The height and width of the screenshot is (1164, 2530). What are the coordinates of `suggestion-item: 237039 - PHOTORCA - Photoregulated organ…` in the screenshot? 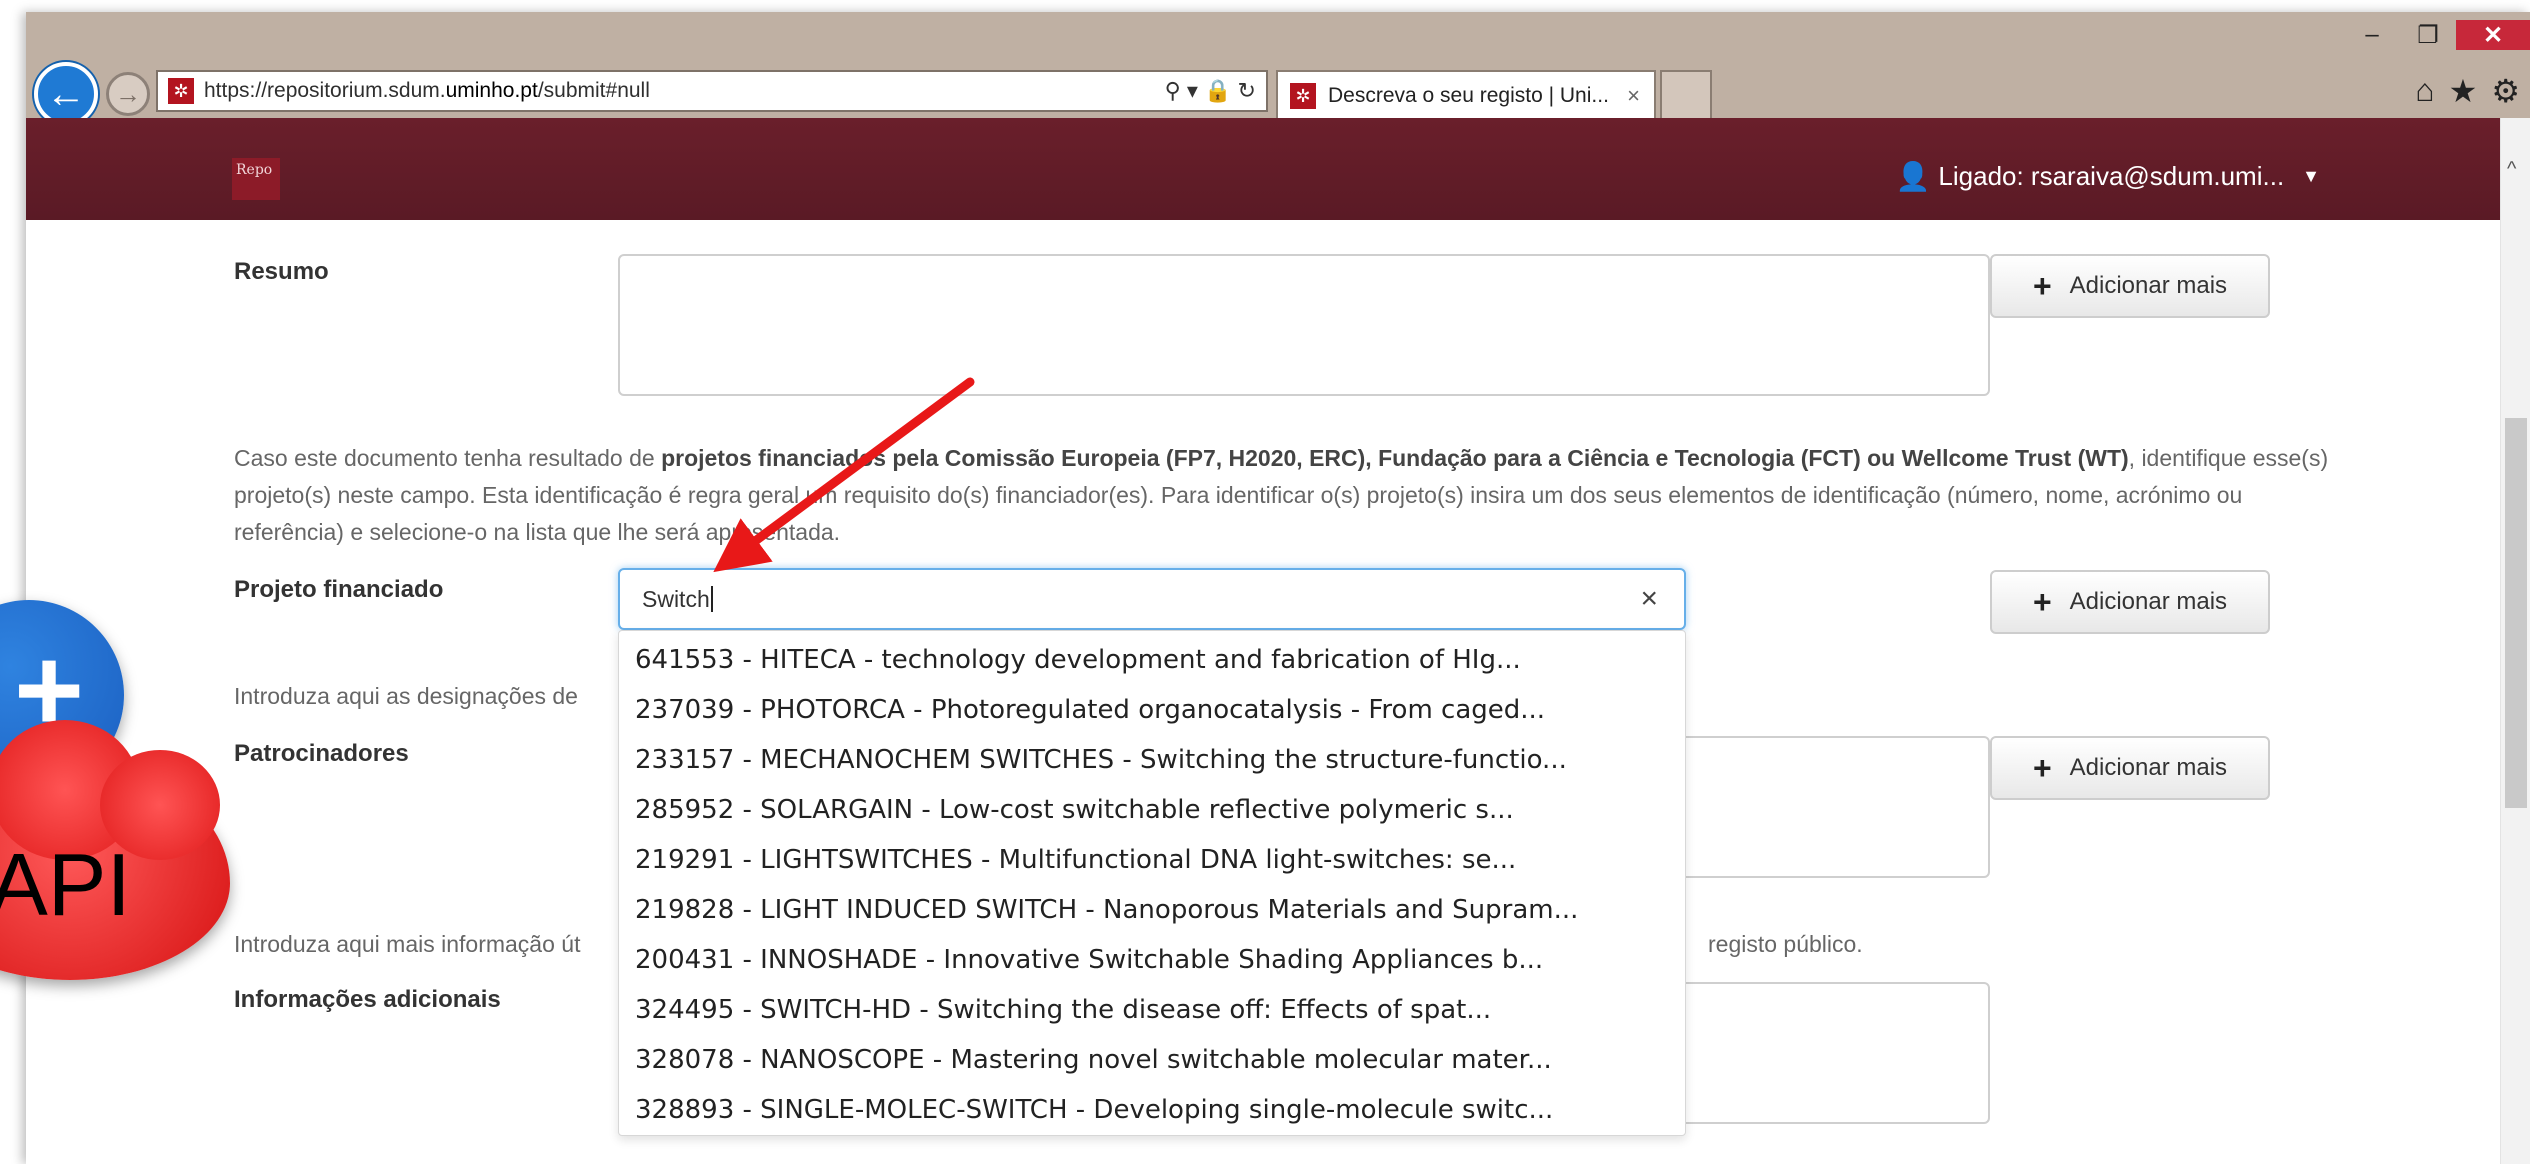 It's located at (1152, 710).